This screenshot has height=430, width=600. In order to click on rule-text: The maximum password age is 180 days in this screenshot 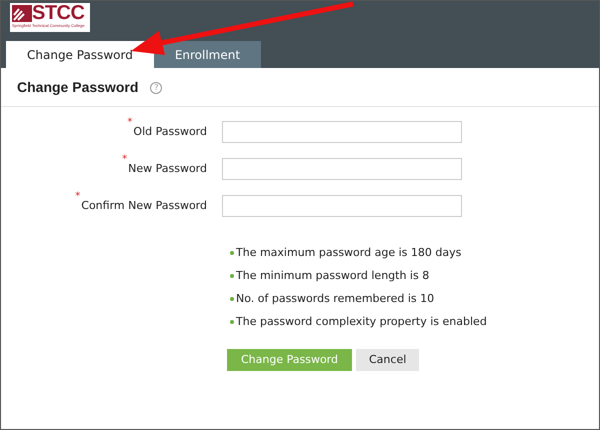, I will do `click(349, 252)`.